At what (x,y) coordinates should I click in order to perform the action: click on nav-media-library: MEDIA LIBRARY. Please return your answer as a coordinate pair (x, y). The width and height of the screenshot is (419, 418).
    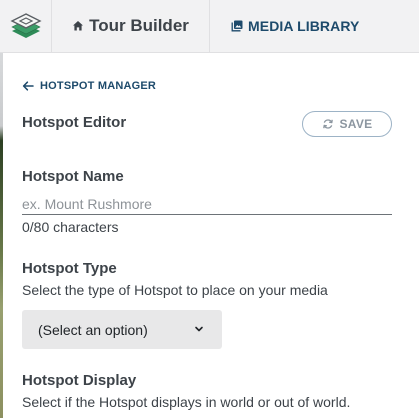
    Looking at the image, I should click on (286, 26).